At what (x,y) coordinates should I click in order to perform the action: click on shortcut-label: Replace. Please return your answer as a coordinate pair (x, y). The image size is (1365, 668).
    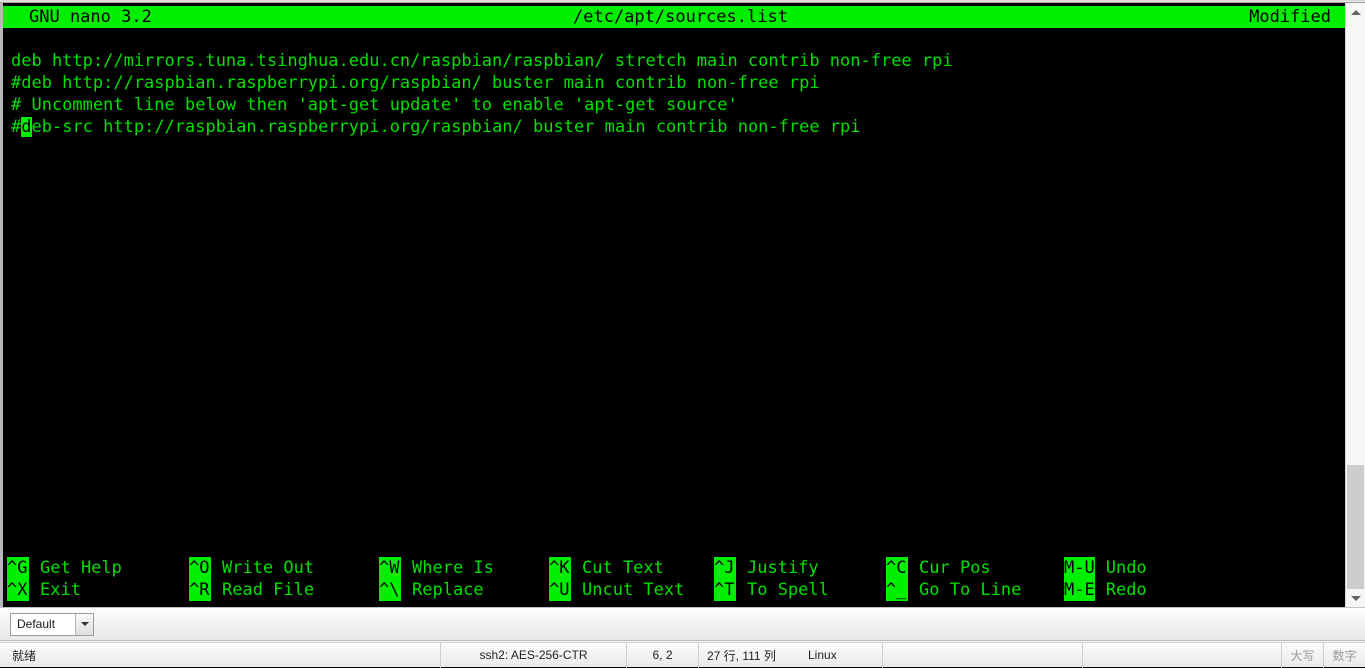
    Looking at the image, I should click on (448, 590).